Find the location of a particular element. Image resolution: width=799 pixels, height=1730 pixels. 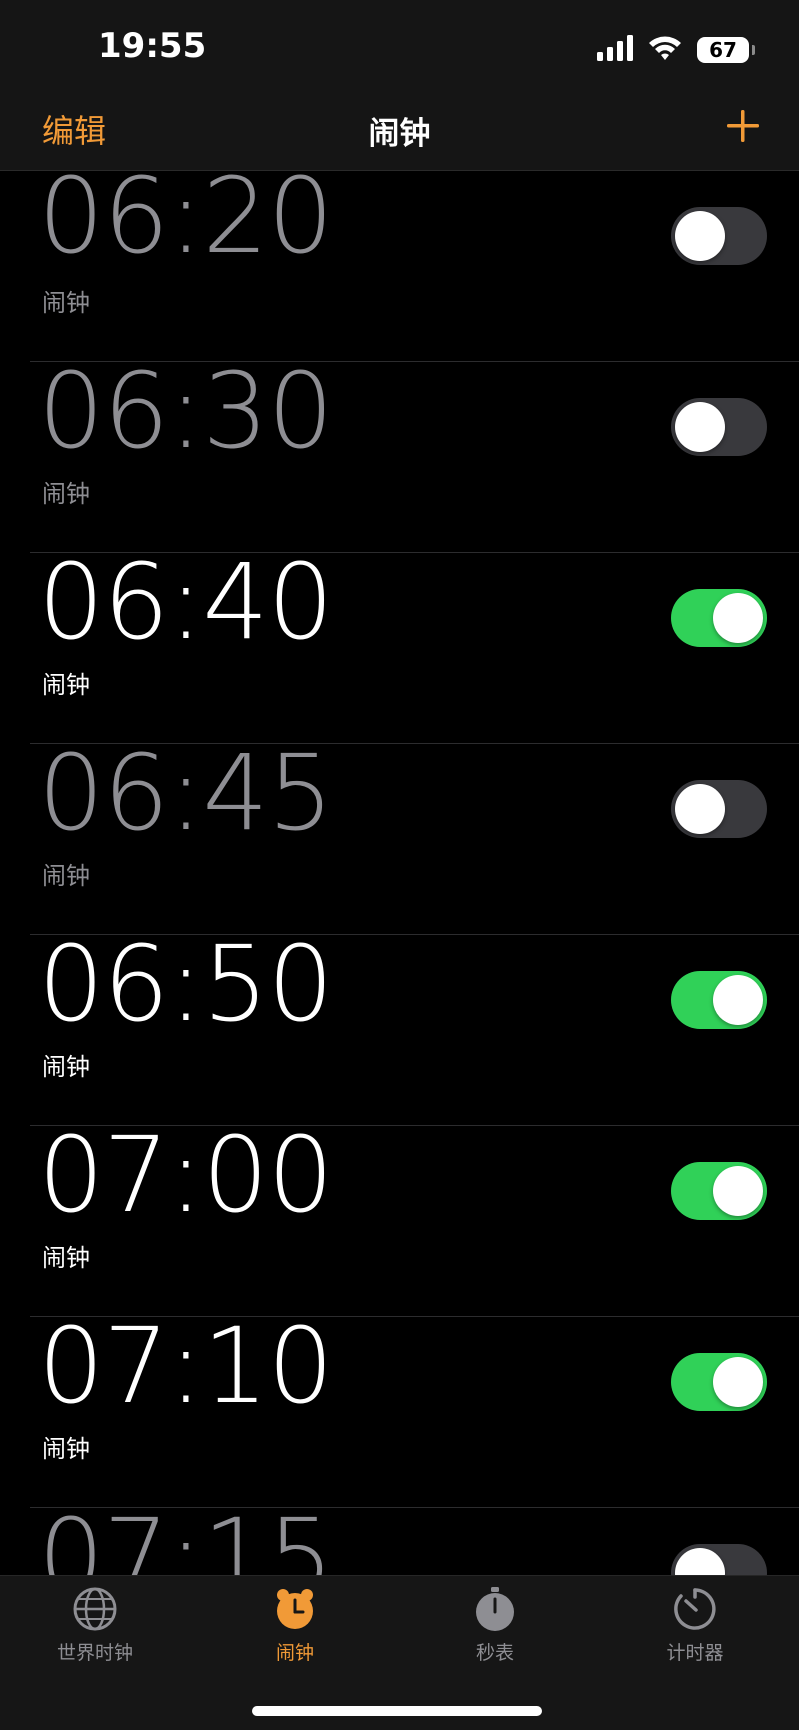

alarm-time: 07:10 is located at coordinates (186, 1366).